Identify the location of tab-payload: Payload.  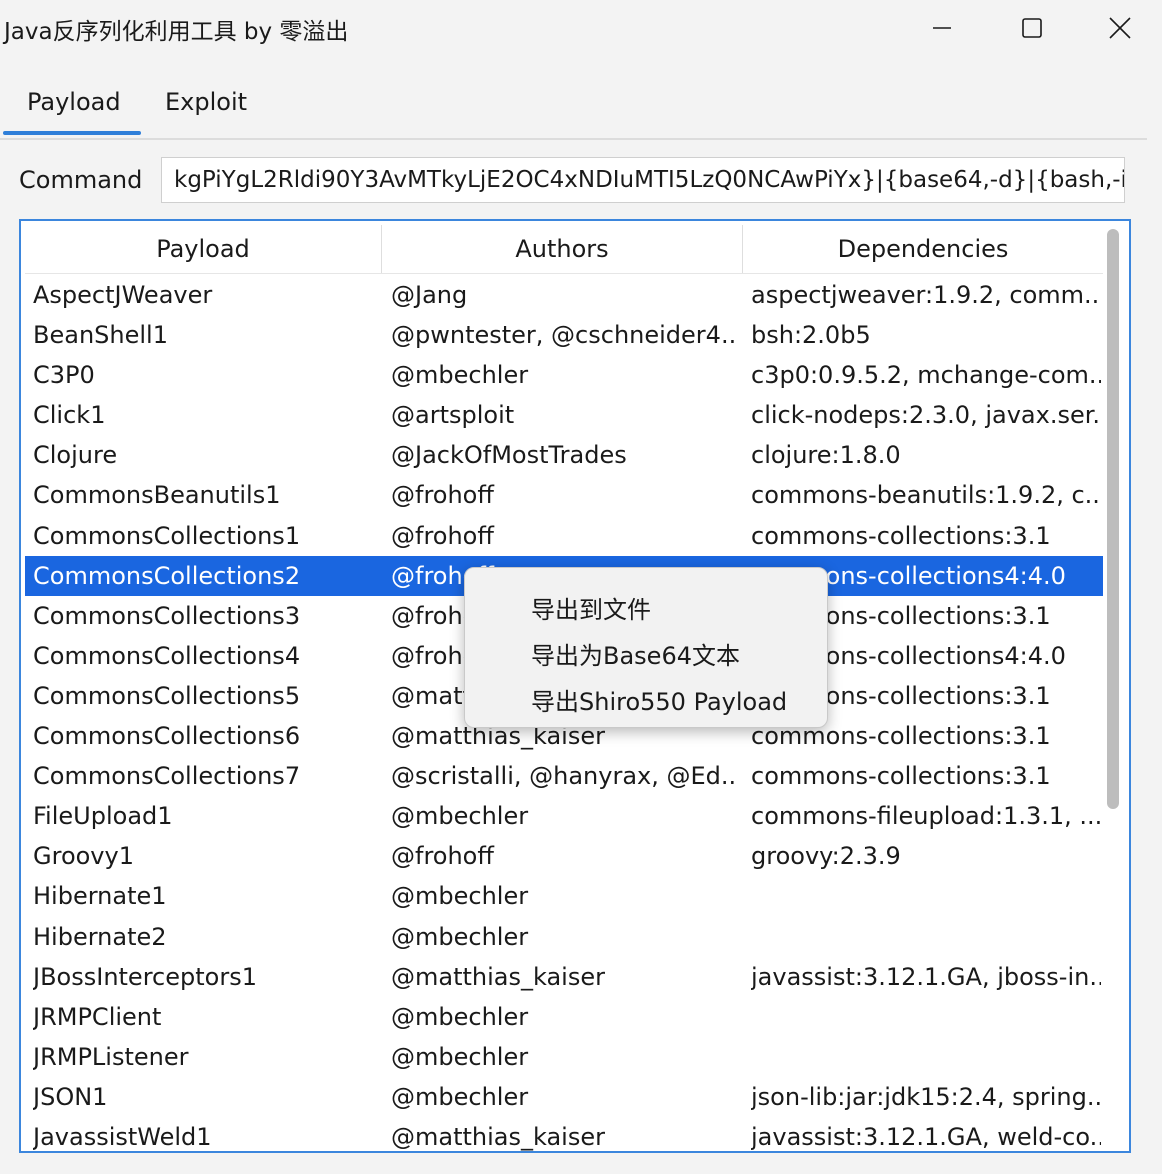
(74, 102).